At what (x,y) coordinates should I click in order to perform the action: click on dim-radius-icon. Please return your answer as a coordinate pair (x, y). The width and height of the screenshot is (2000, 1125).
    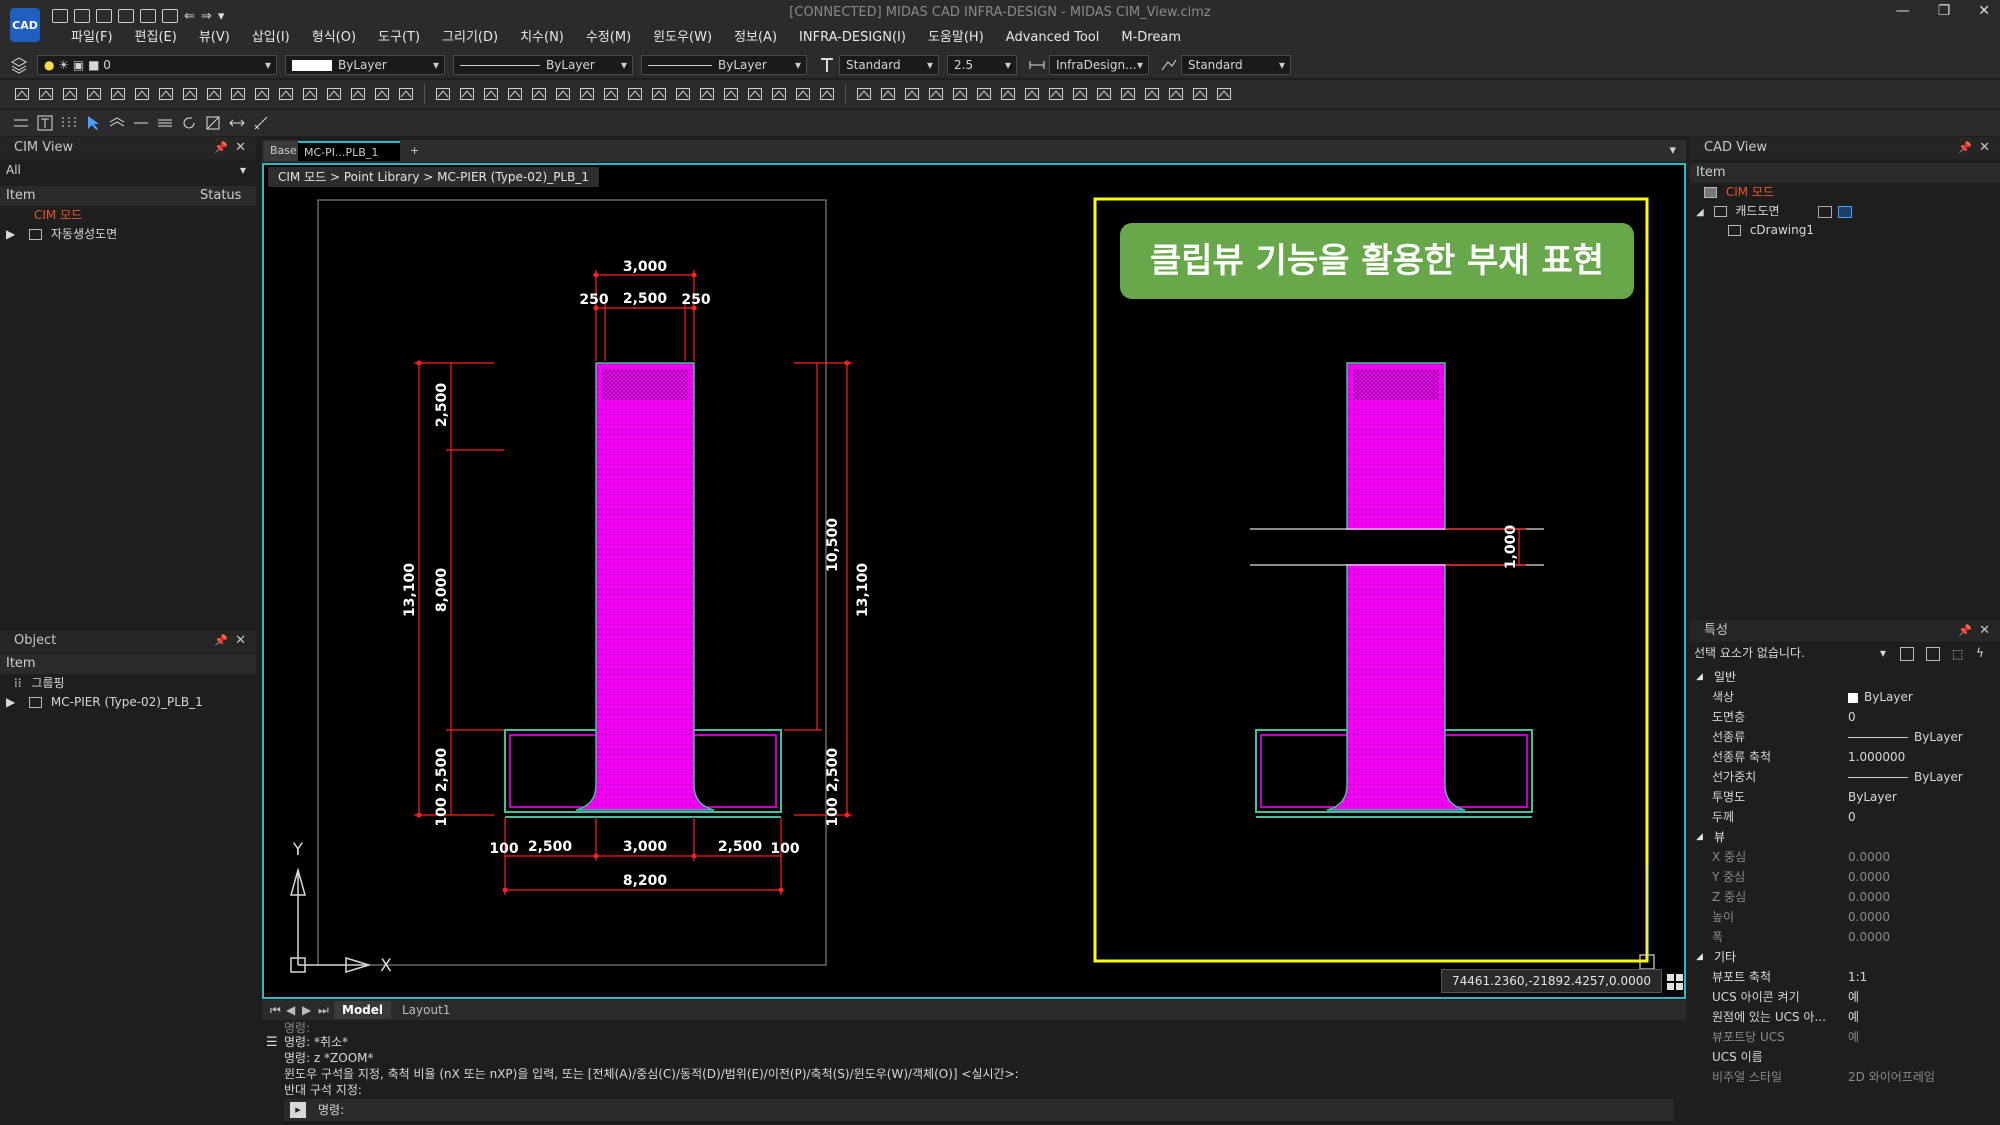
    Looking at the image, I should click on (94, 94).